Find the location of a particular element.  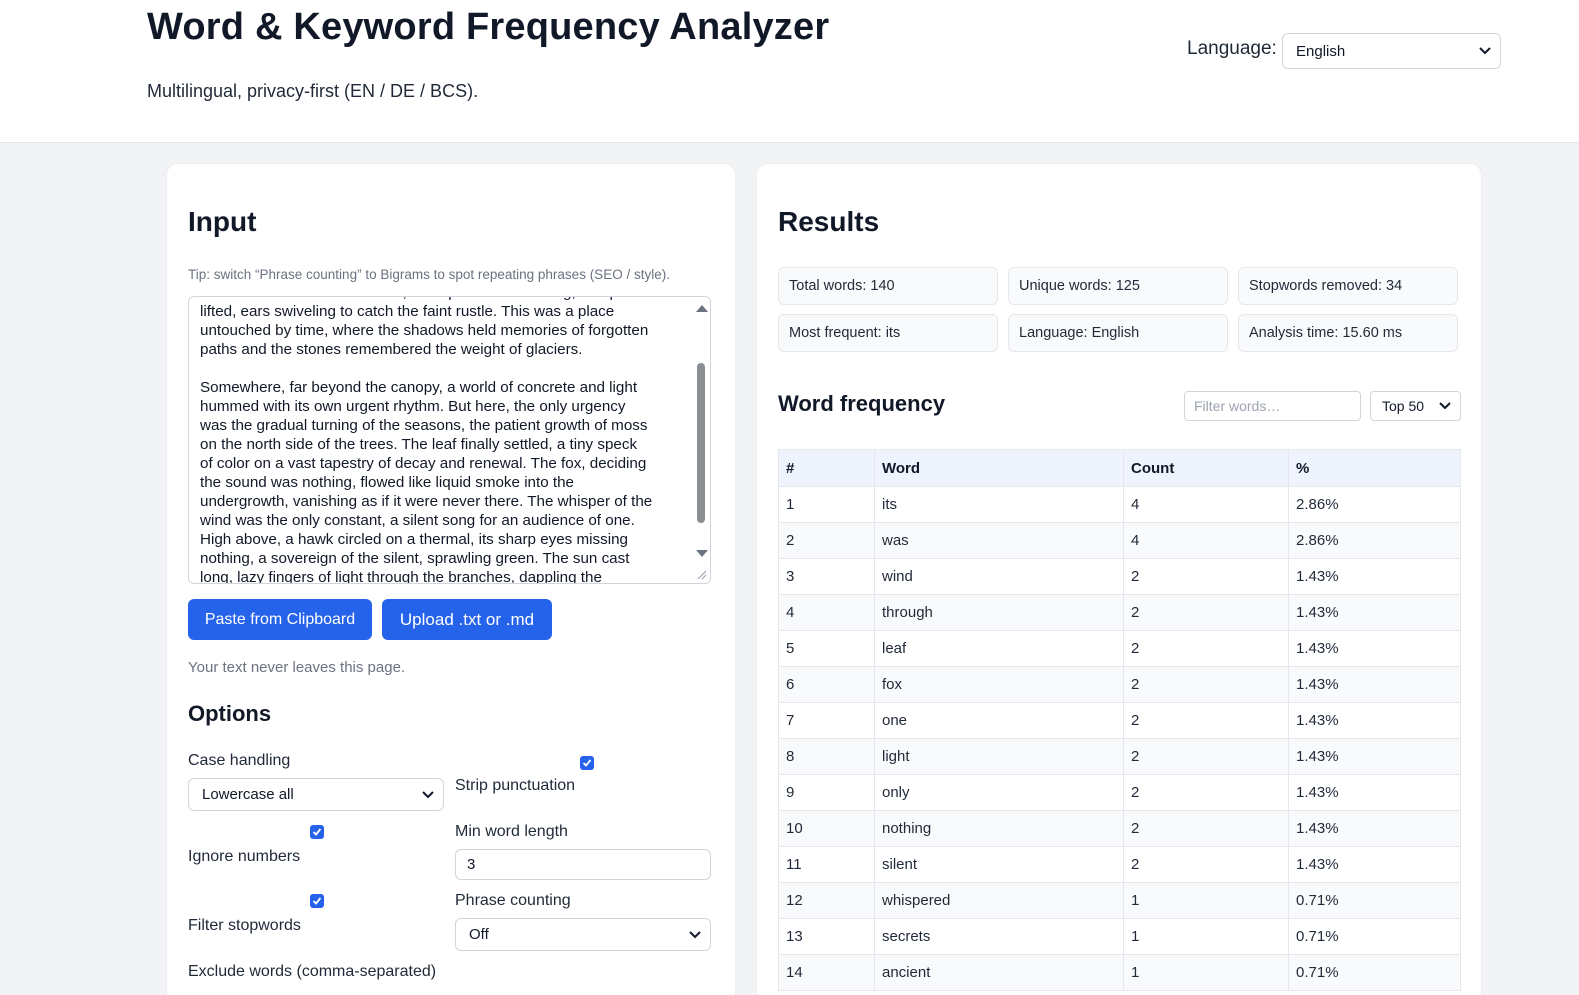

phrase-counting-value: Off is located at coordinates (479, 934).